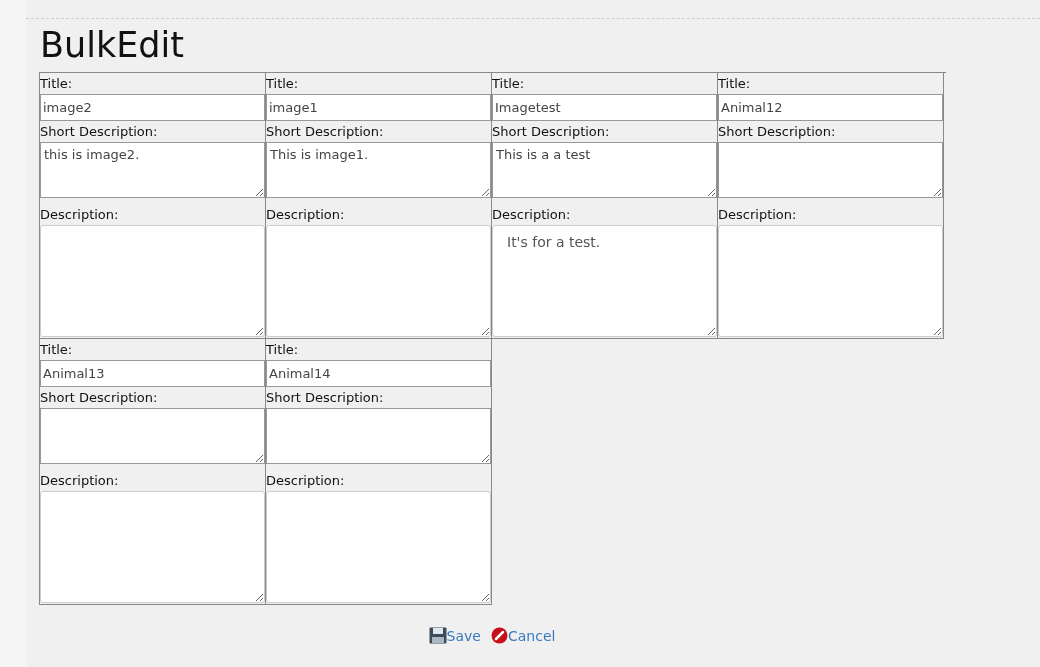 Image resolution: width=1040 pixels, height=667 pixels. What do you see at coordinates (152, 107) in the screenshot?
I see `title-field: image2` at bounding box center [152, 107].